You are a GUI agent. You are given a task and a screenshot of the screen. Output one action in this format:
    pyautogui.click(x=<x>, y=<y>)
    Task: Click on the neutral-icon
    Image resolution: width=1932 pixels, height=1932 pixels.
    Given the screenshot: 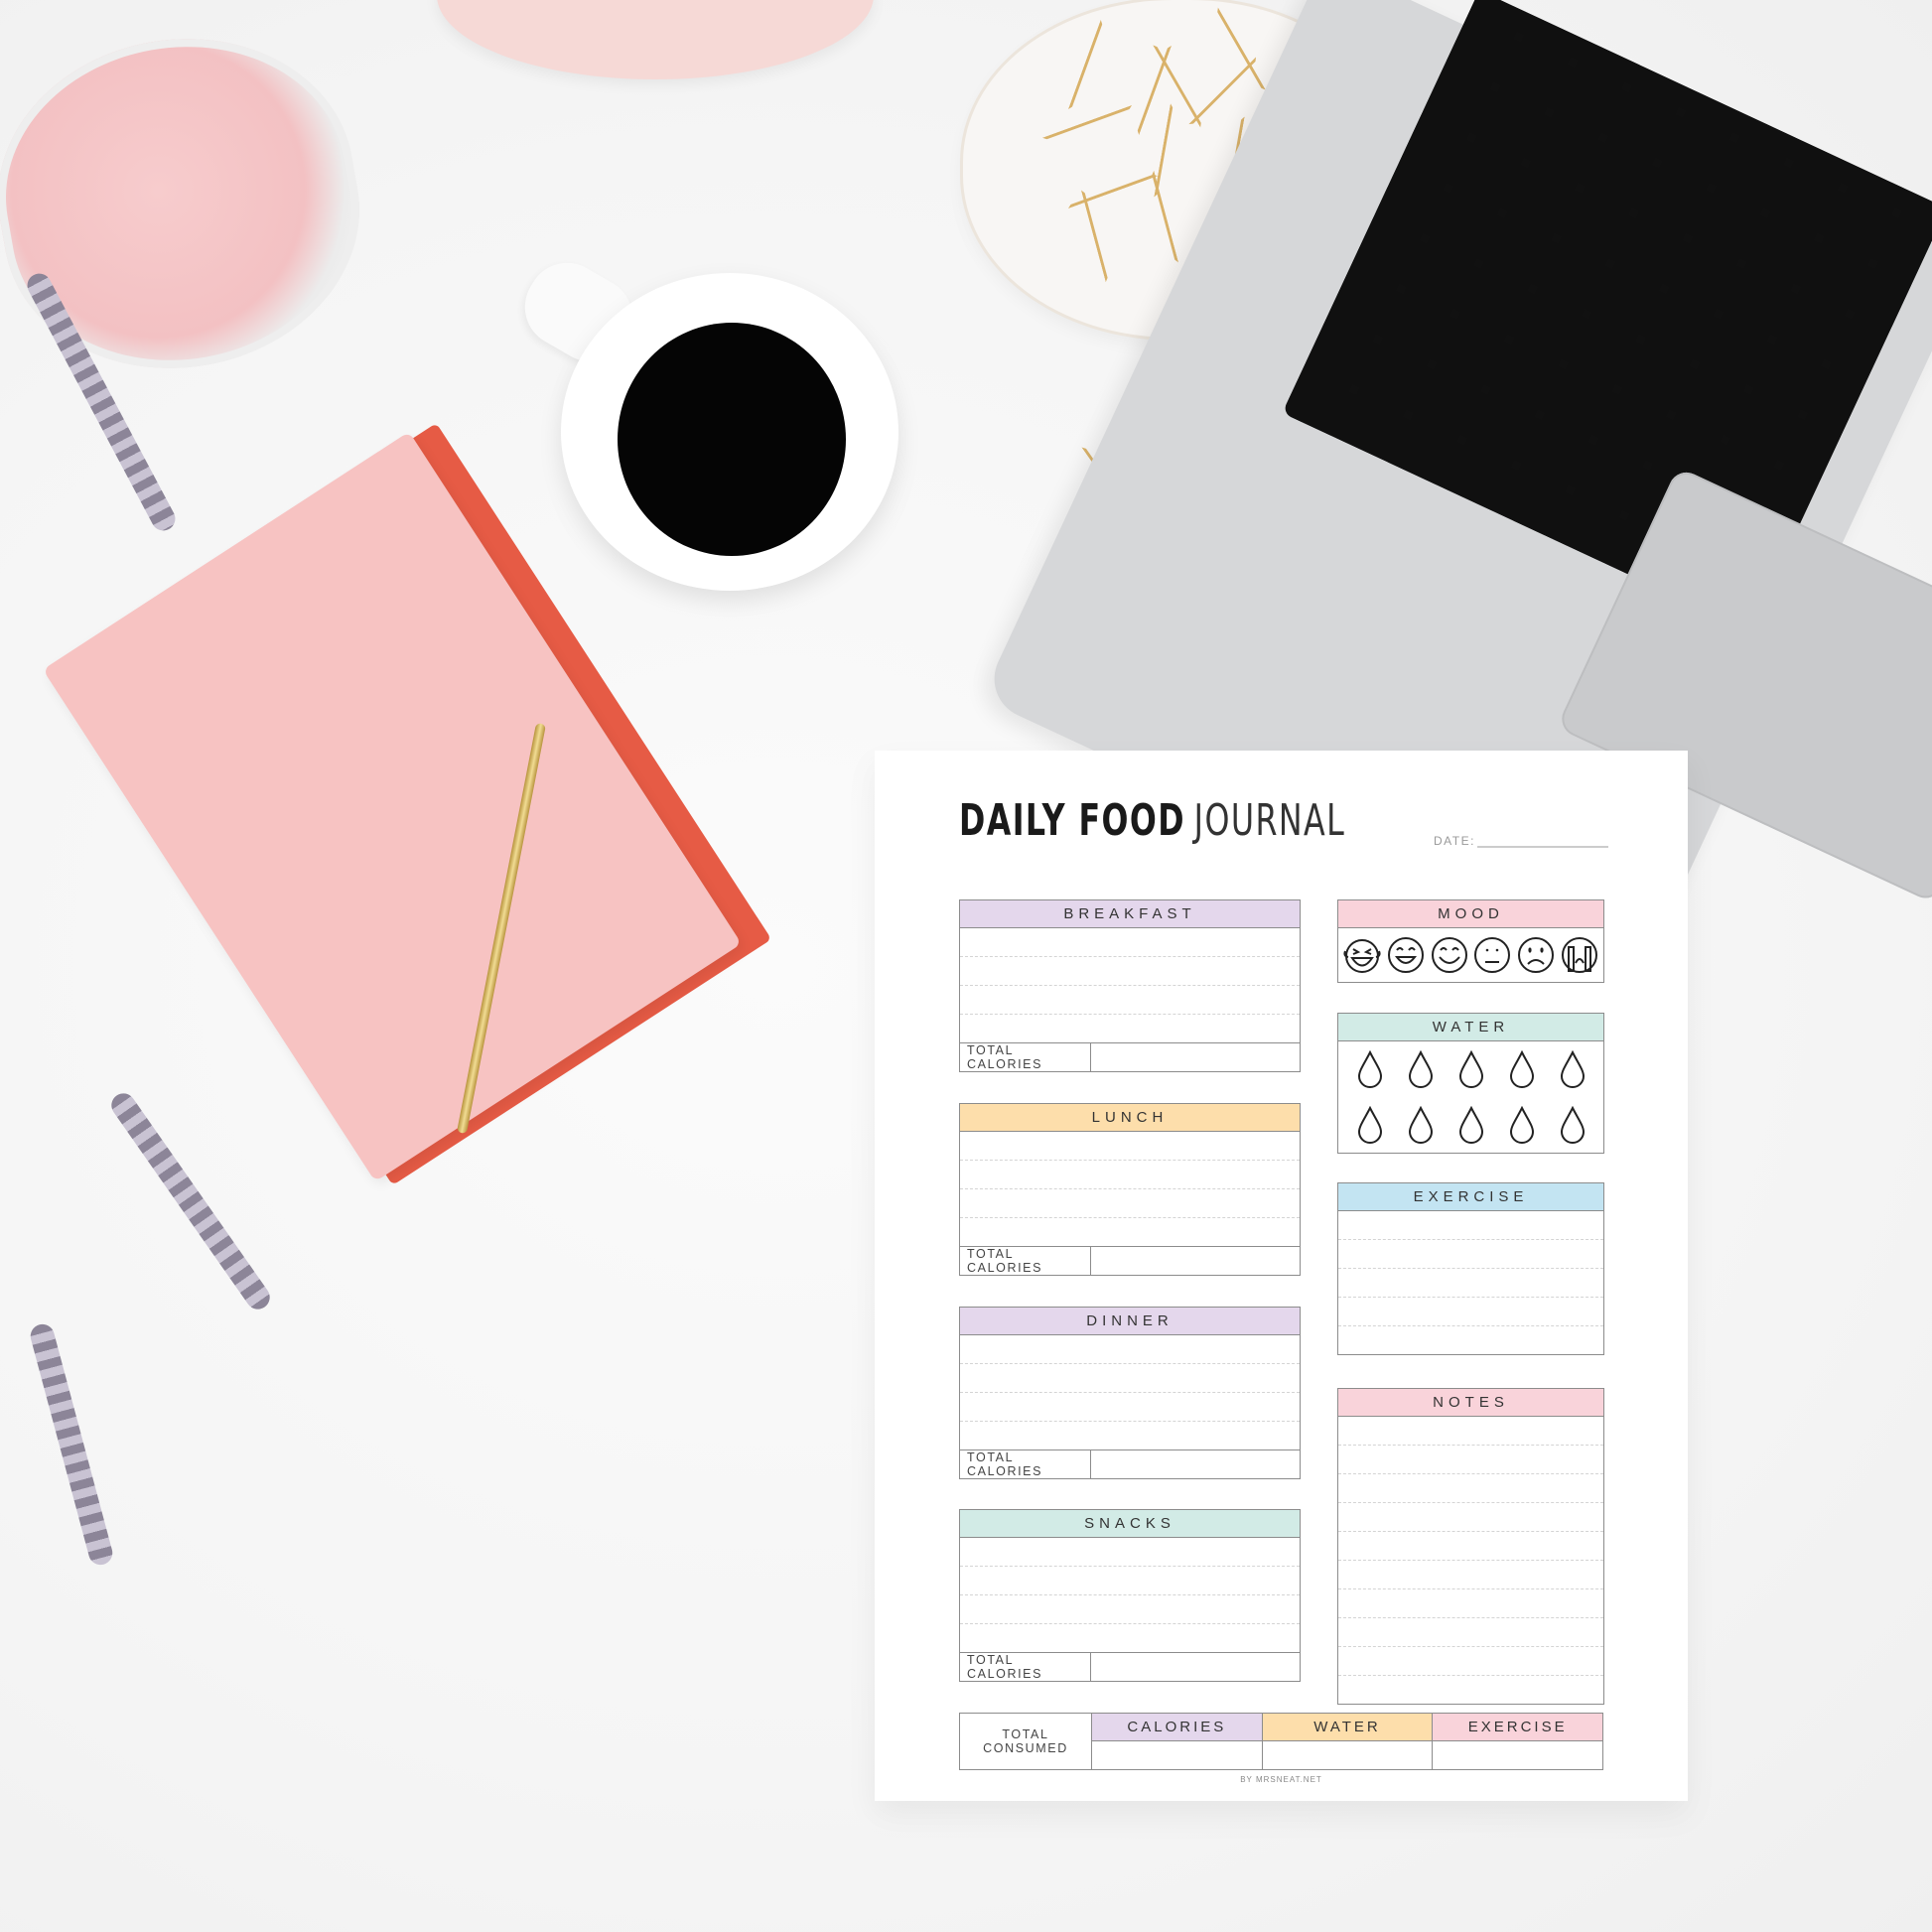 What is the action you would take?
    pyautogui.click(x=1492, y=955)
    